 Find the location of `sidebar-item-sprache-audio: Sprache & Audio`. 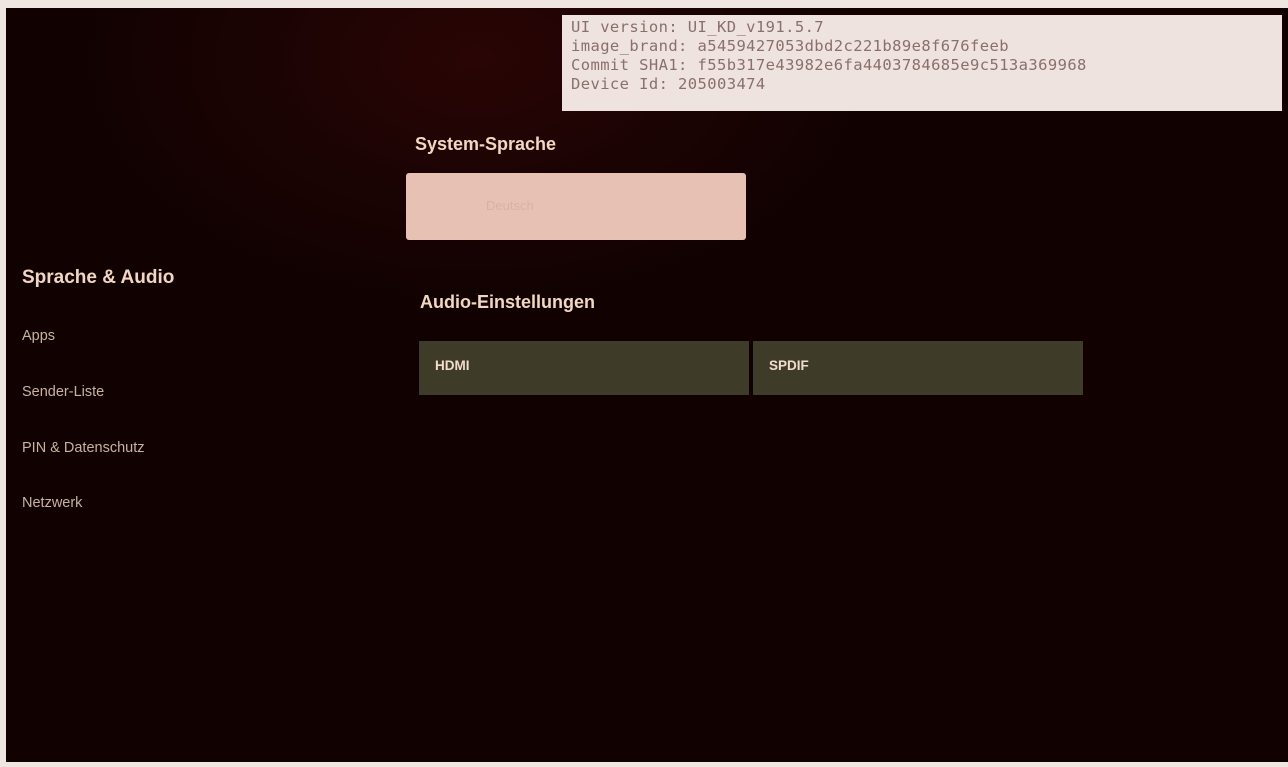

sidebar-item-sprache-audio: Sprache & Audio is located at coordinates (98, 278).